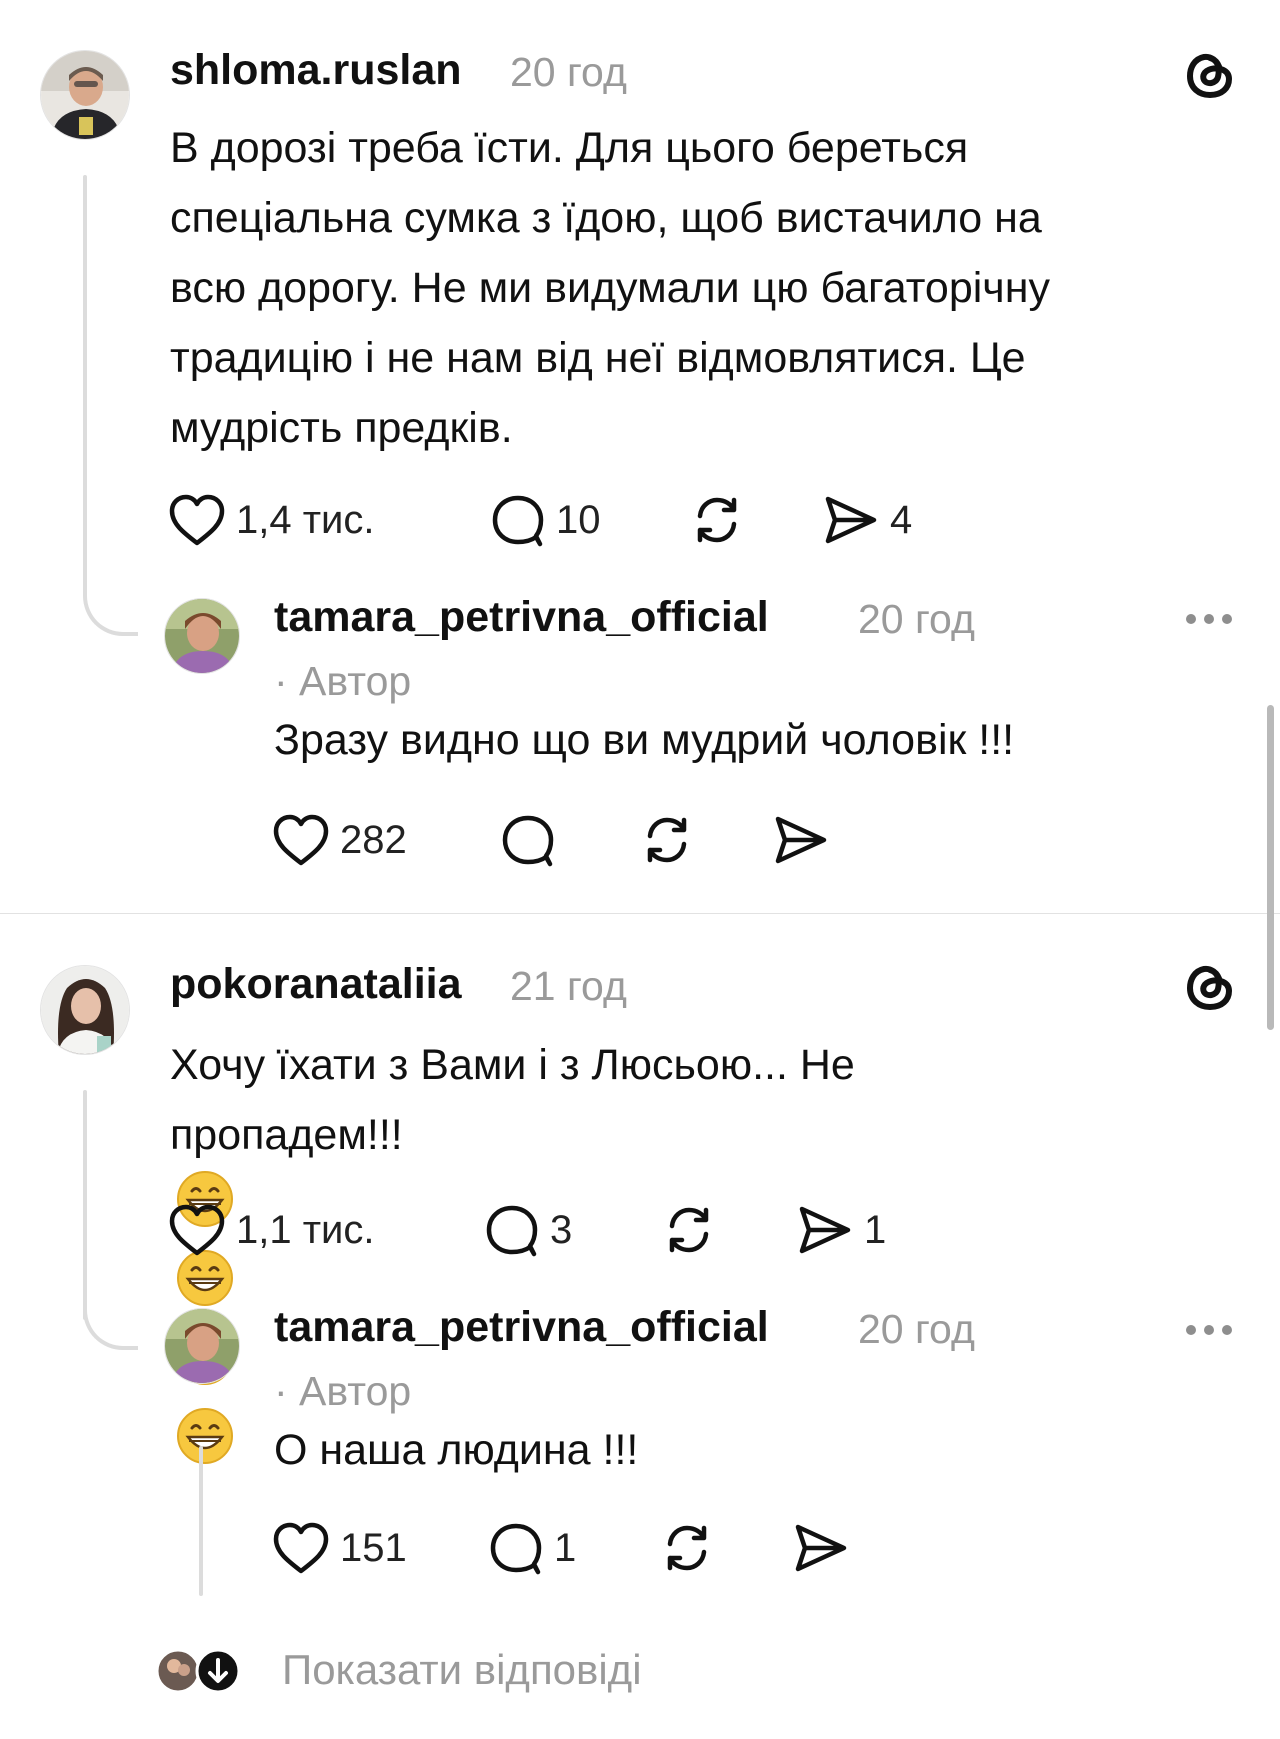 This screenshot has height=1739, width=1280. I want to click on post-text-line: мудрість предків., so click(341, 428).